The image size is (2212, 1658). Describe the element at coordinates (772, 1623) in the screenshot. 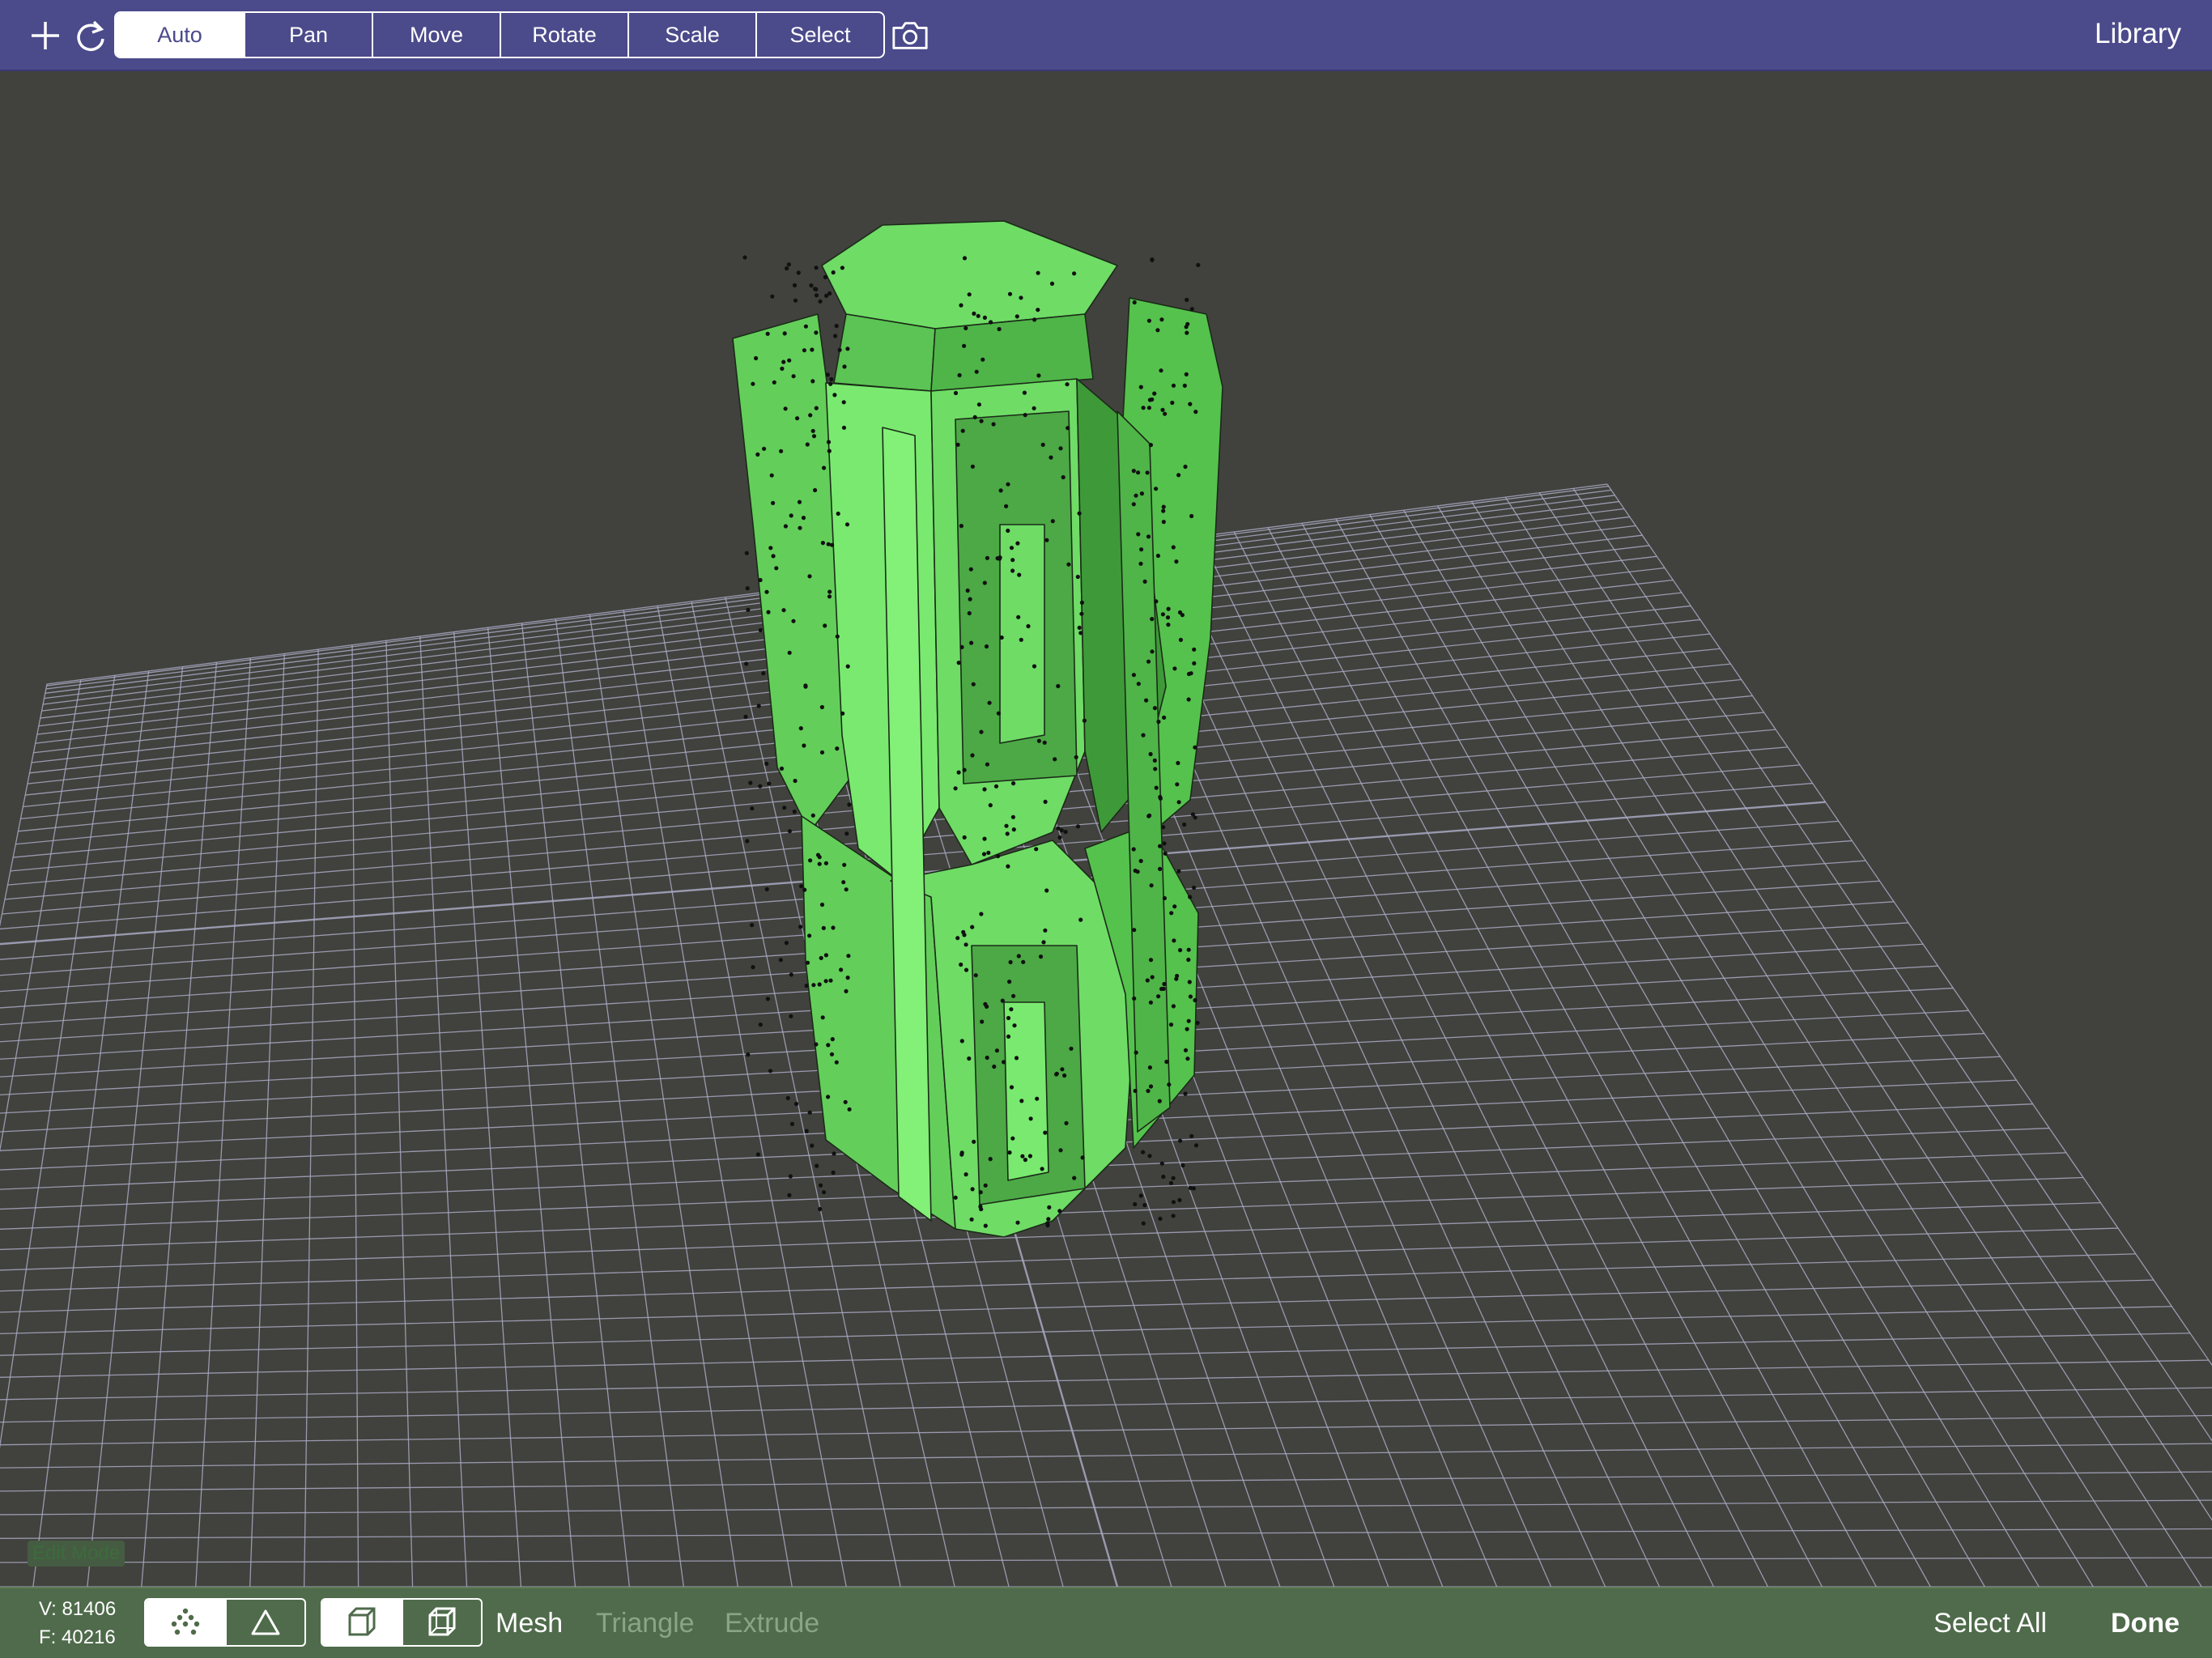

I see `extrude-button: Extrude` at that location.